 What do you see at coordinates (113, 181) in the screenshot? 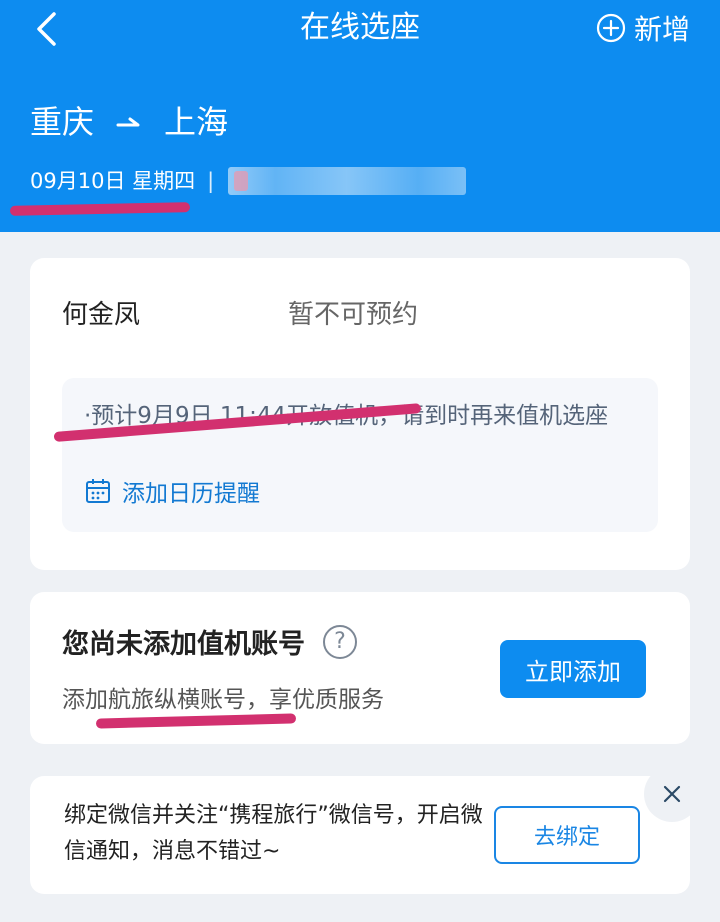
I see `flight-date: 09月10日 星期四` at bounding box center [113, 181].